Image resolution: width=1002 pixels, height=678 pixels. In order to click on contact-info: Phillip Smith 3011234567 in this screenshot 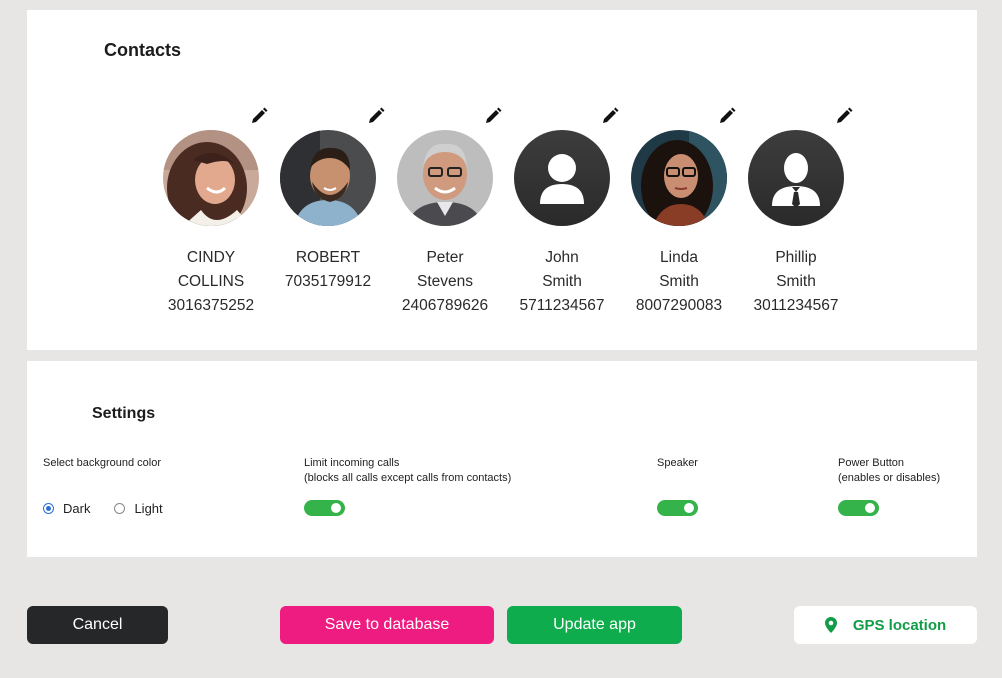, I will do `click(796, 282)`.